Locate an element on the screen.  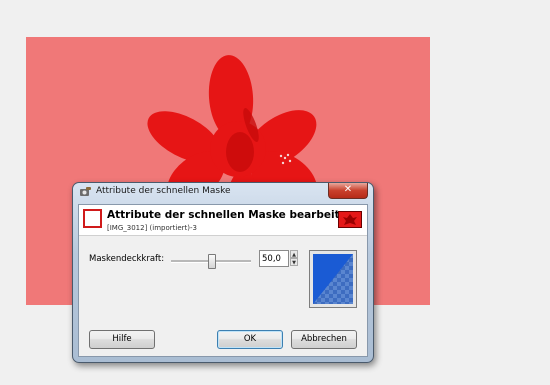
dialog-titlebar: Attribute der schnellen Maske ✕ is located at coordinates (223, 192).